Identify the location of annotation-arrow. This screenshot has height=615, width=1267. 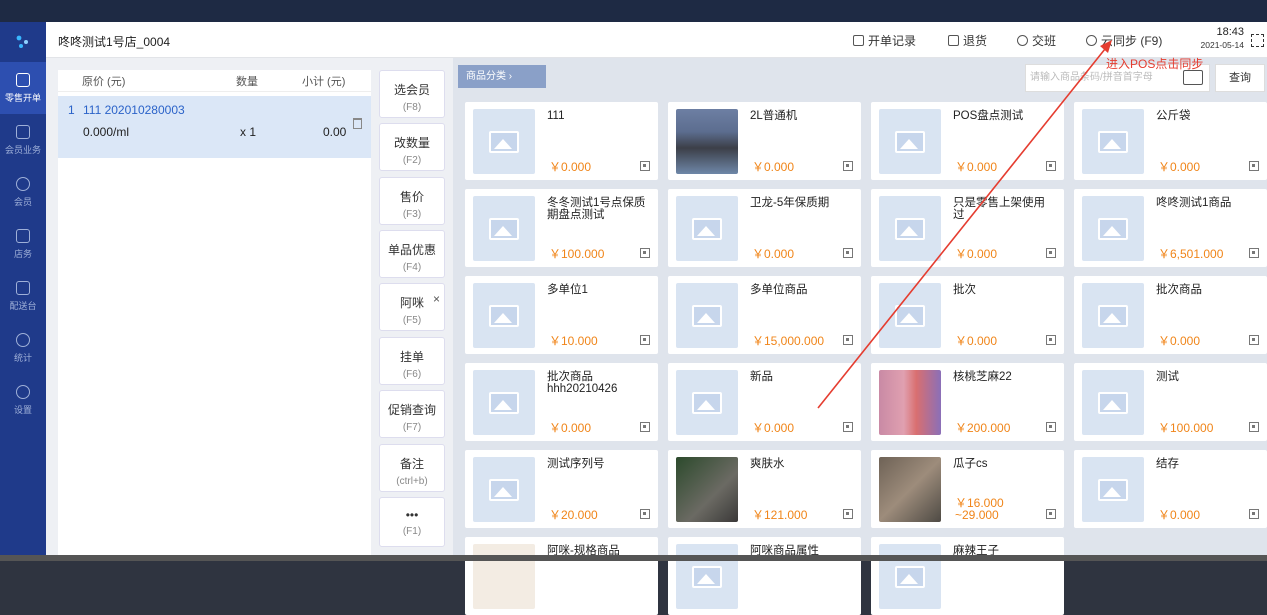
(964, 224).